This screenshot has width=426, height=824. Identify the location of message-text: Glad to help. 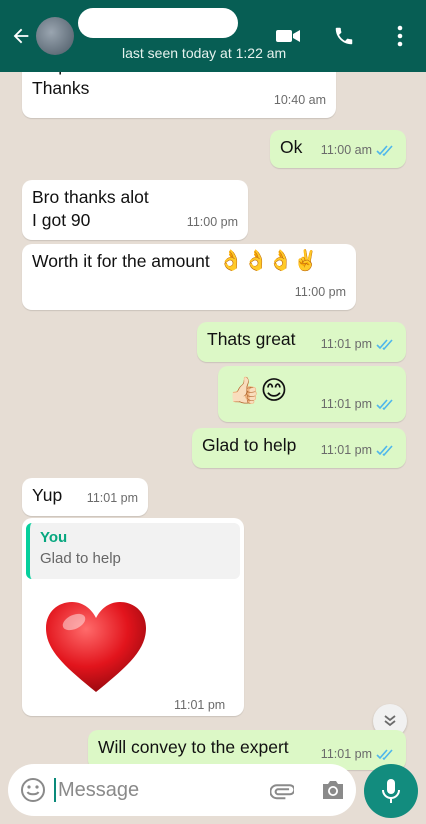
(249, 445).